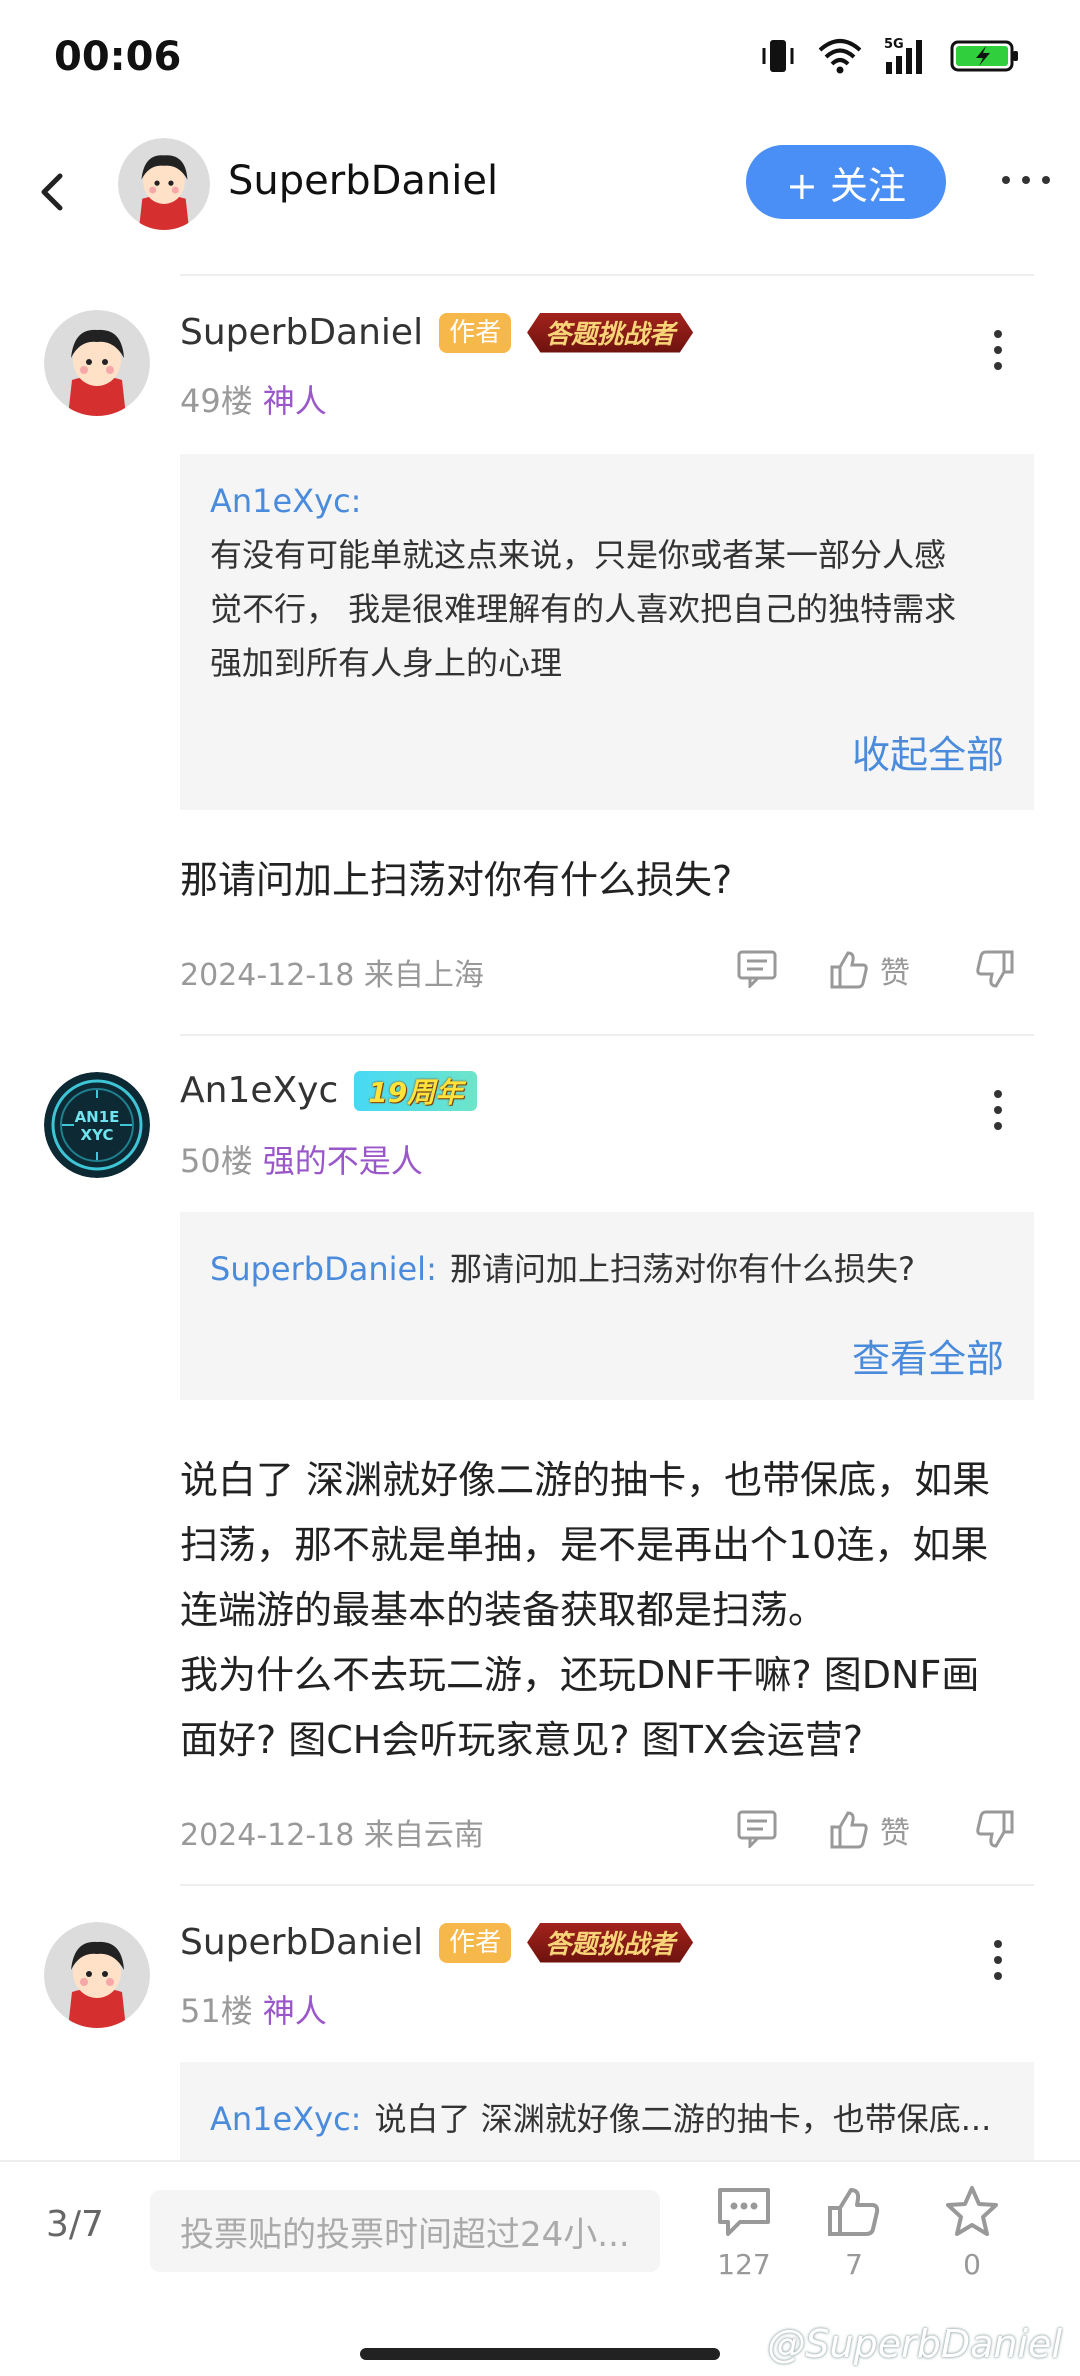  Describe the element at coordinates (216, 2011) in the screenshot. I see `floor-number: 51楼` at that location.